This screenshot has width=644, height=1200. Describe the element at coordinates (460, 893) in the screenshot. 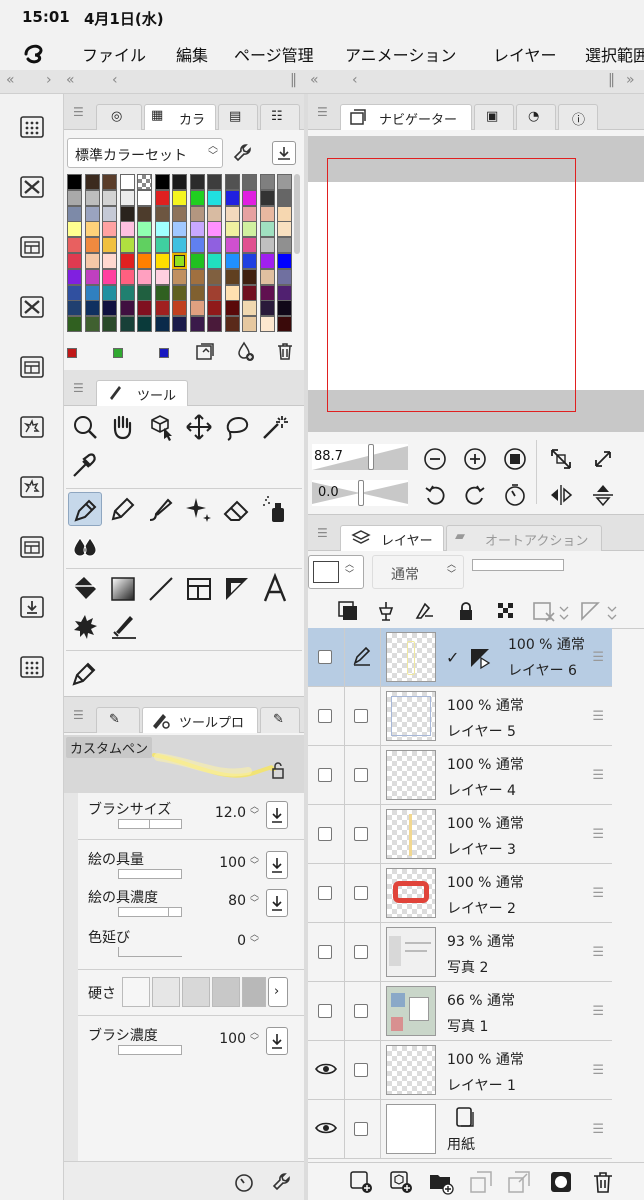

I see `layer-row: 100 % 通常 レイヤー 2 ☰` at that location.